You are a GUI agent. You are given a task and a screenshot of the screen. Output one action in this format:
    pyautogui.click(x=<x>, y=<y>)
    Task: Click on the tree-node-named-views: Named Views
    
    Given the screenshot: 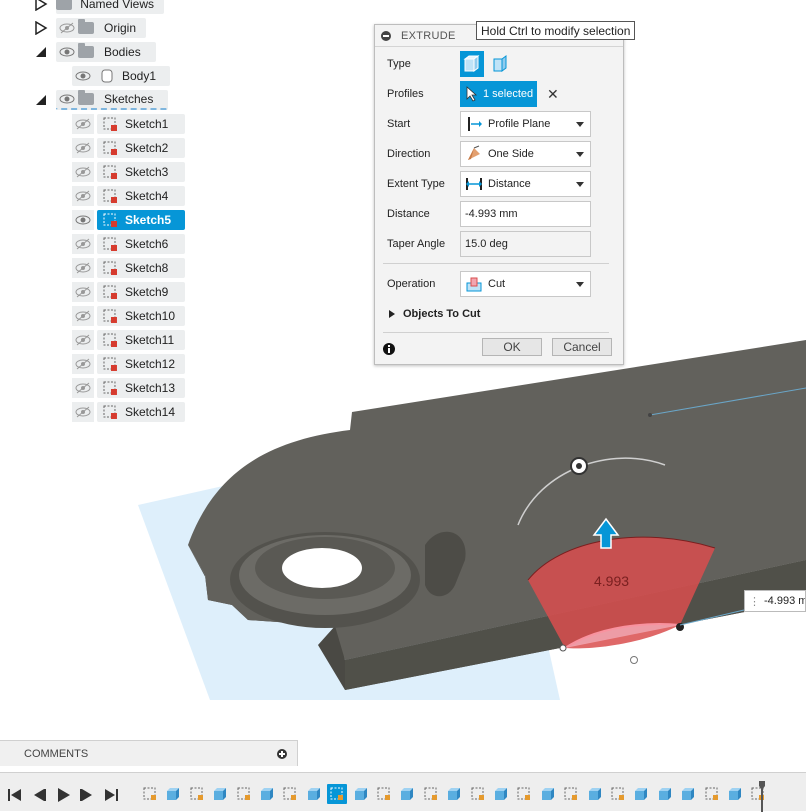 What is the action you would take?
    pyautogui.click(x=110, y=7)
    